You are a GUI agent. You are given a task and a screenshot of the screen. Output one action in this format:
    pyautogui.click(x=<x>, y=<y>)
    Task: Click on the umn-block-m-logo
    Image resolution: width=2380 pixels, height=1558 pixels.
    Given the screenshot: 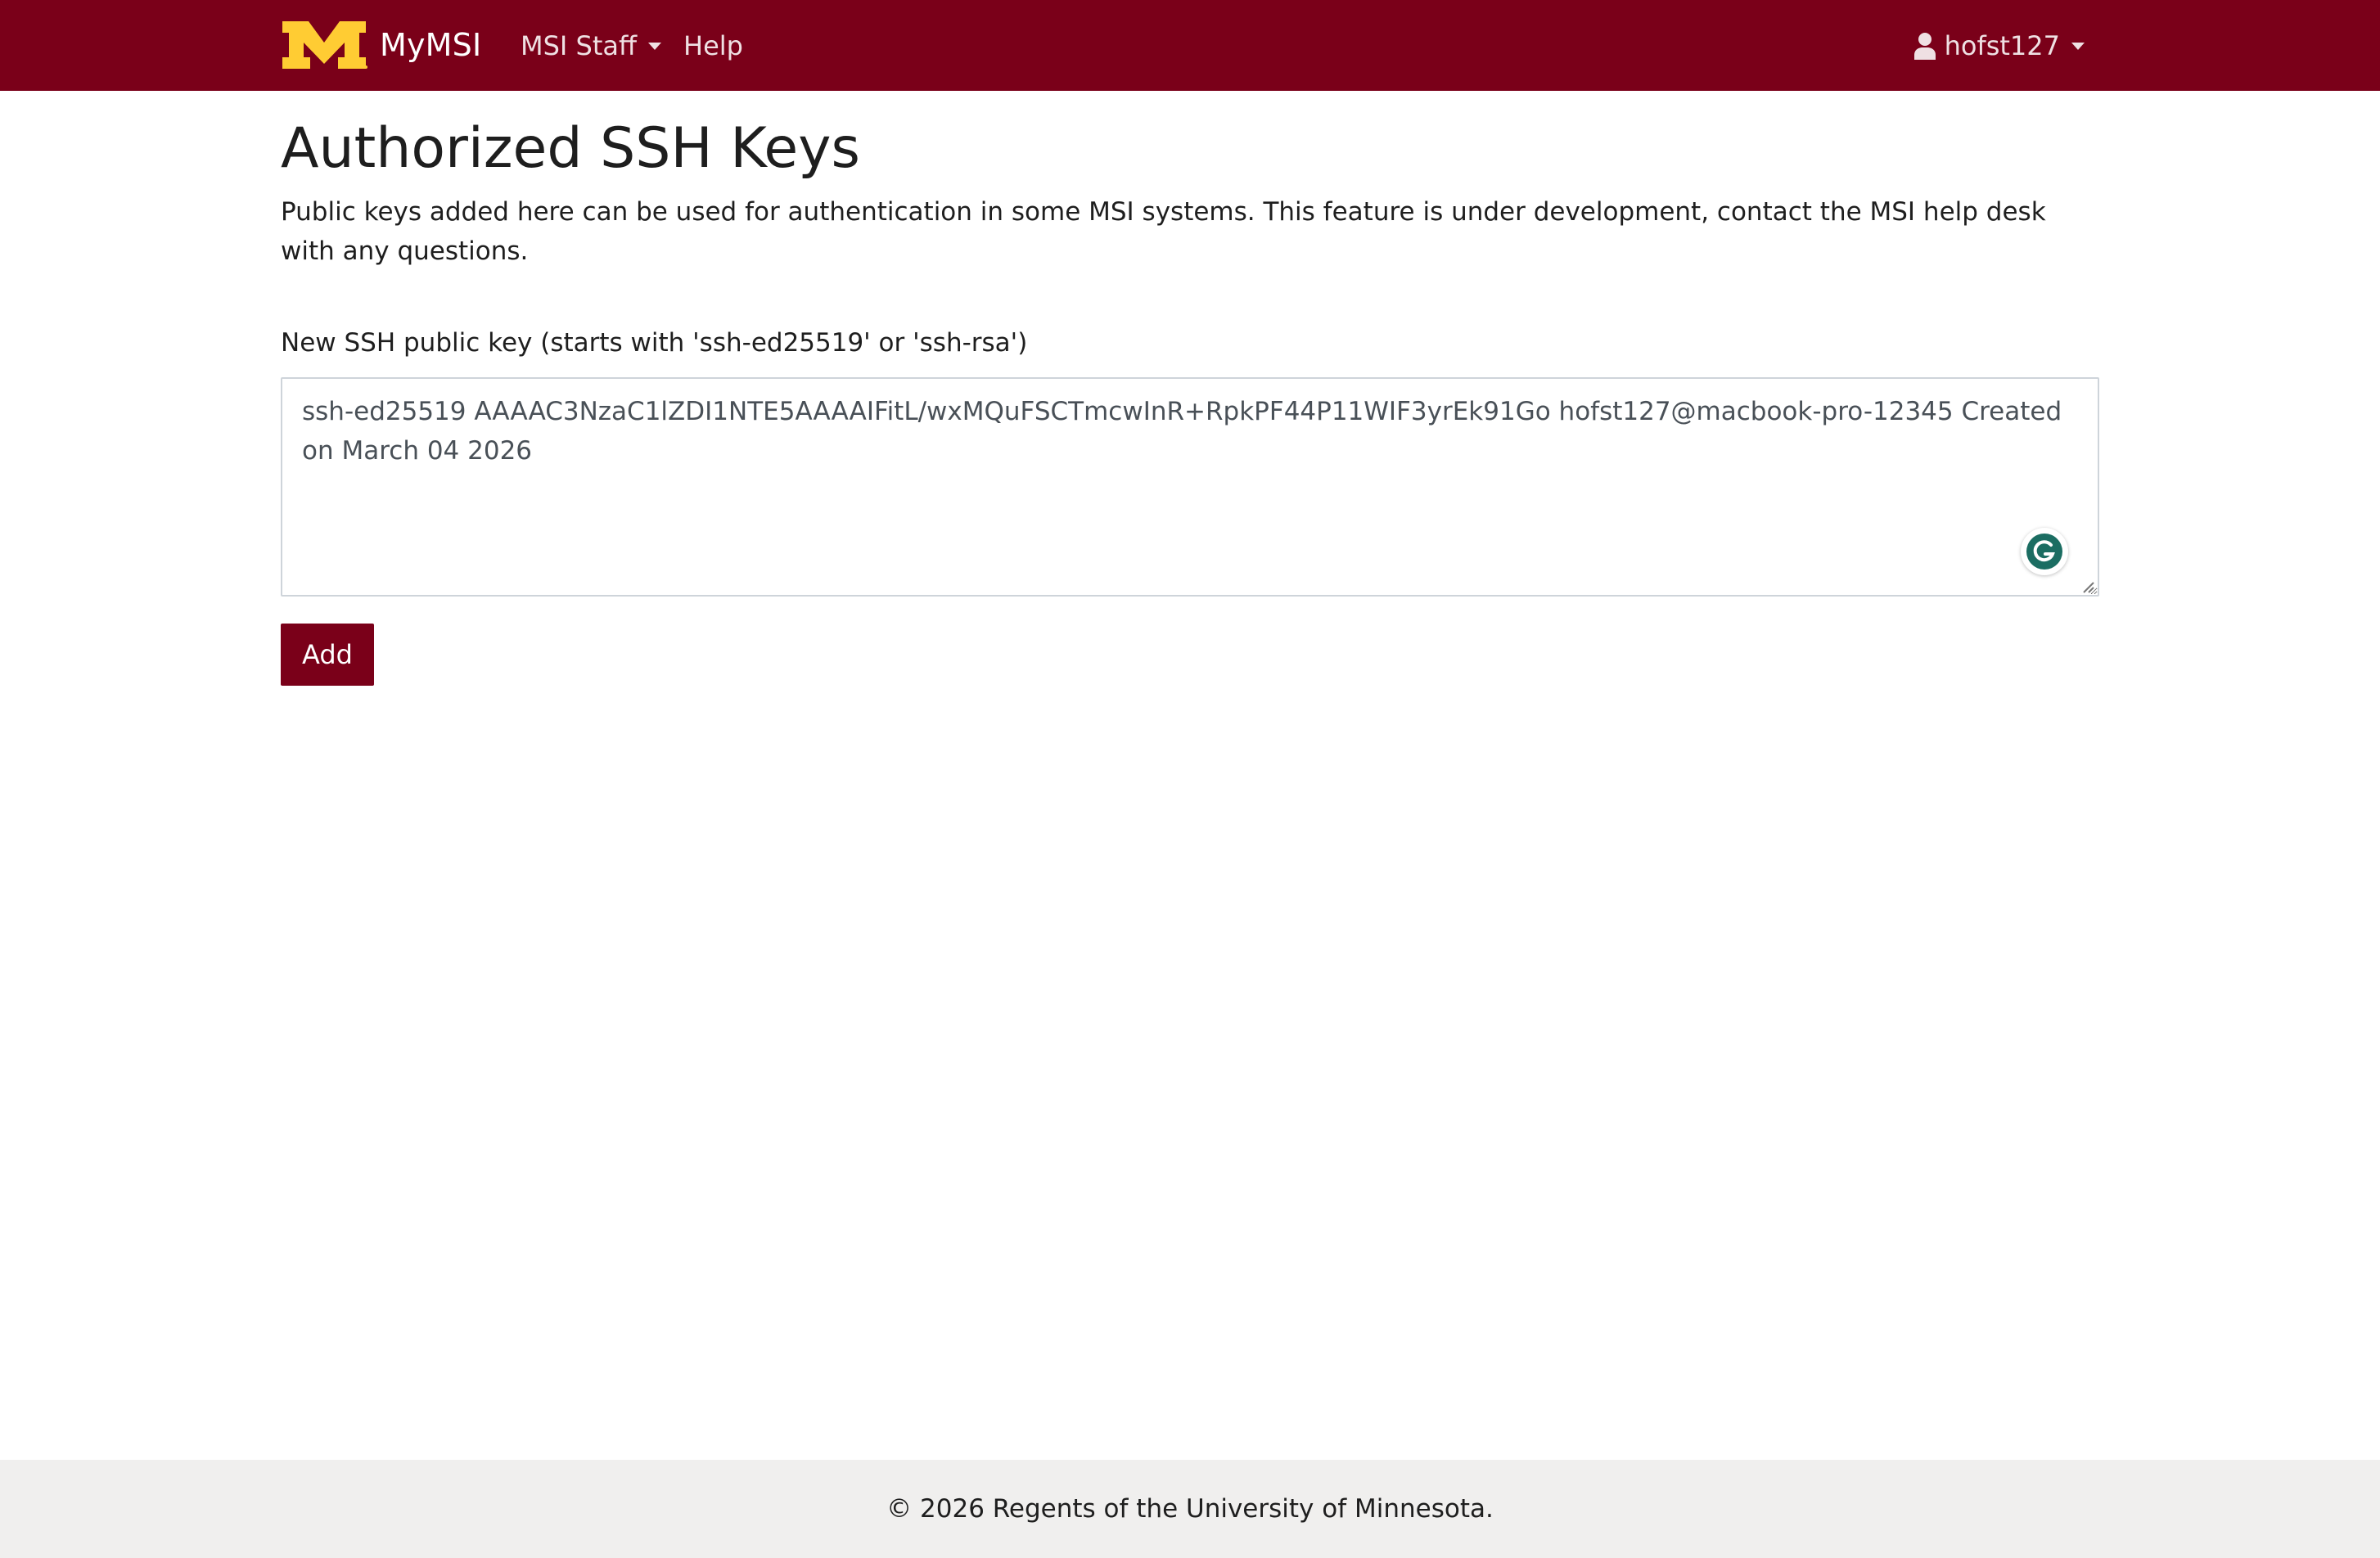 What is the action you would take?
    pyautogui.click(x=325, y=45)
    